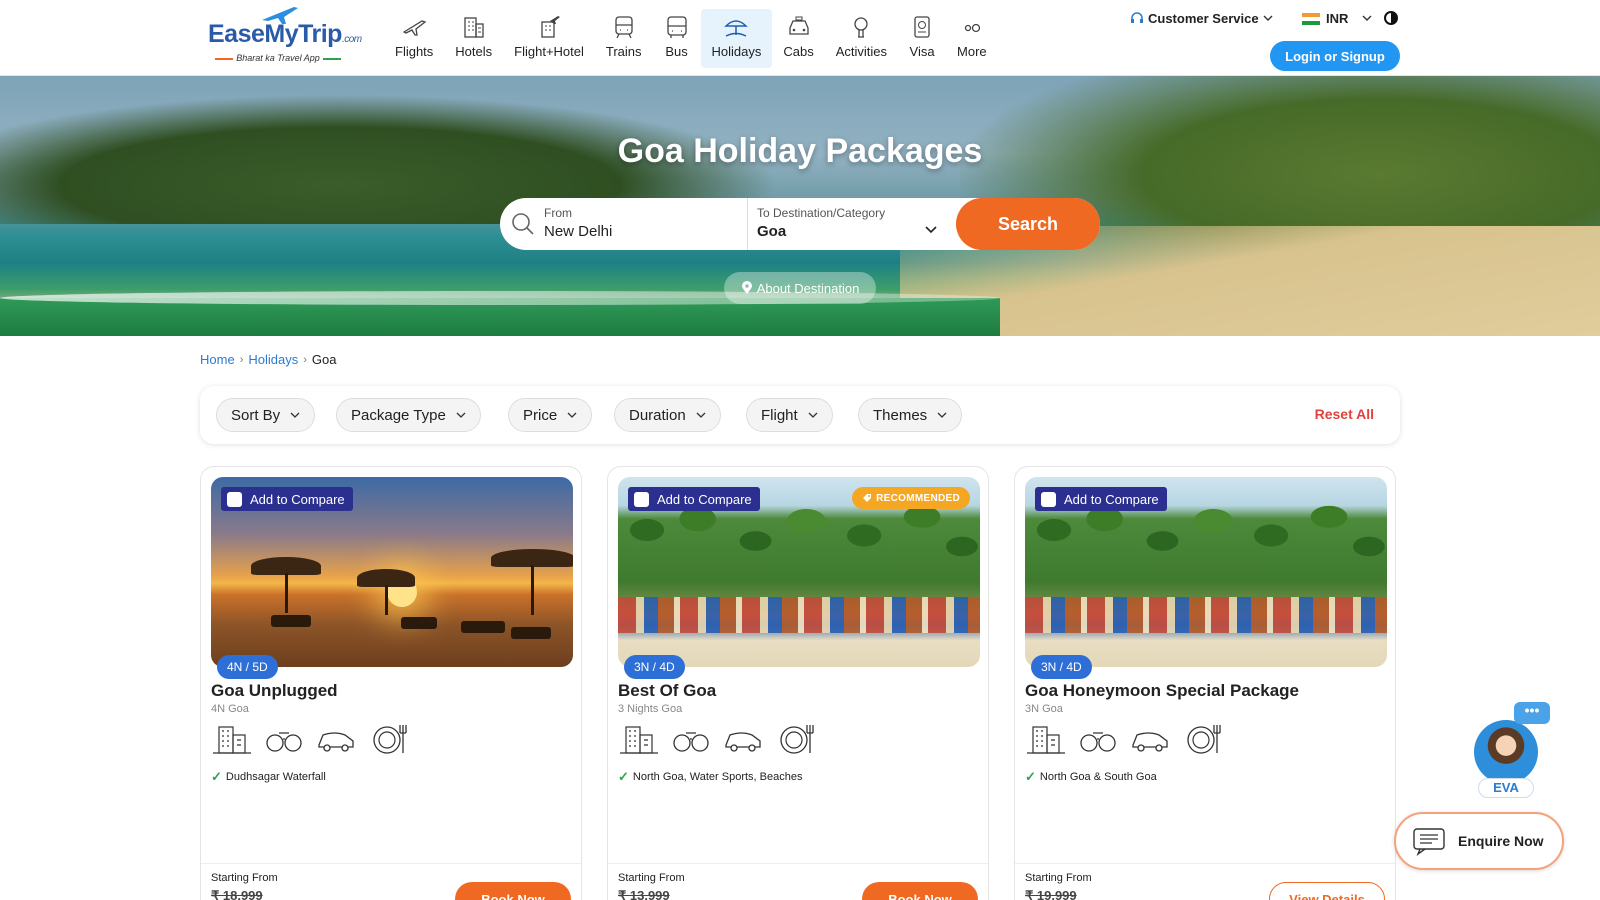 The width and height of the screenshot is (1600, 900). I want to click on filter-themes: Themes, so click(910, 415).